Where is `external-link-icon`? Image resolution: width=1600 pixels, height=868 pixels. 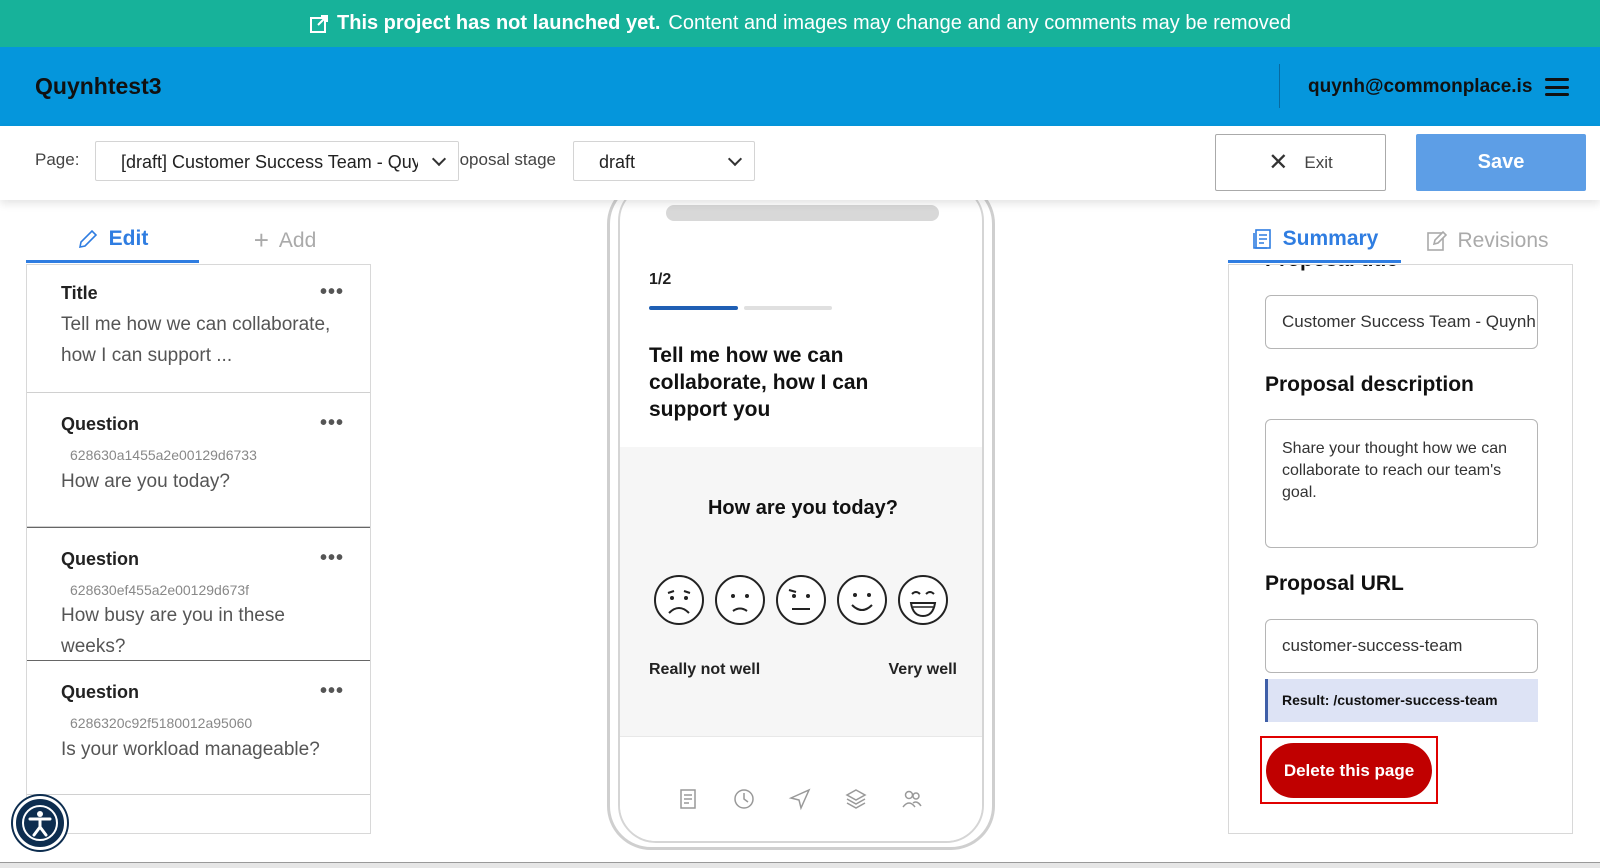
external-link-icon is located at coordinates (319, 23).